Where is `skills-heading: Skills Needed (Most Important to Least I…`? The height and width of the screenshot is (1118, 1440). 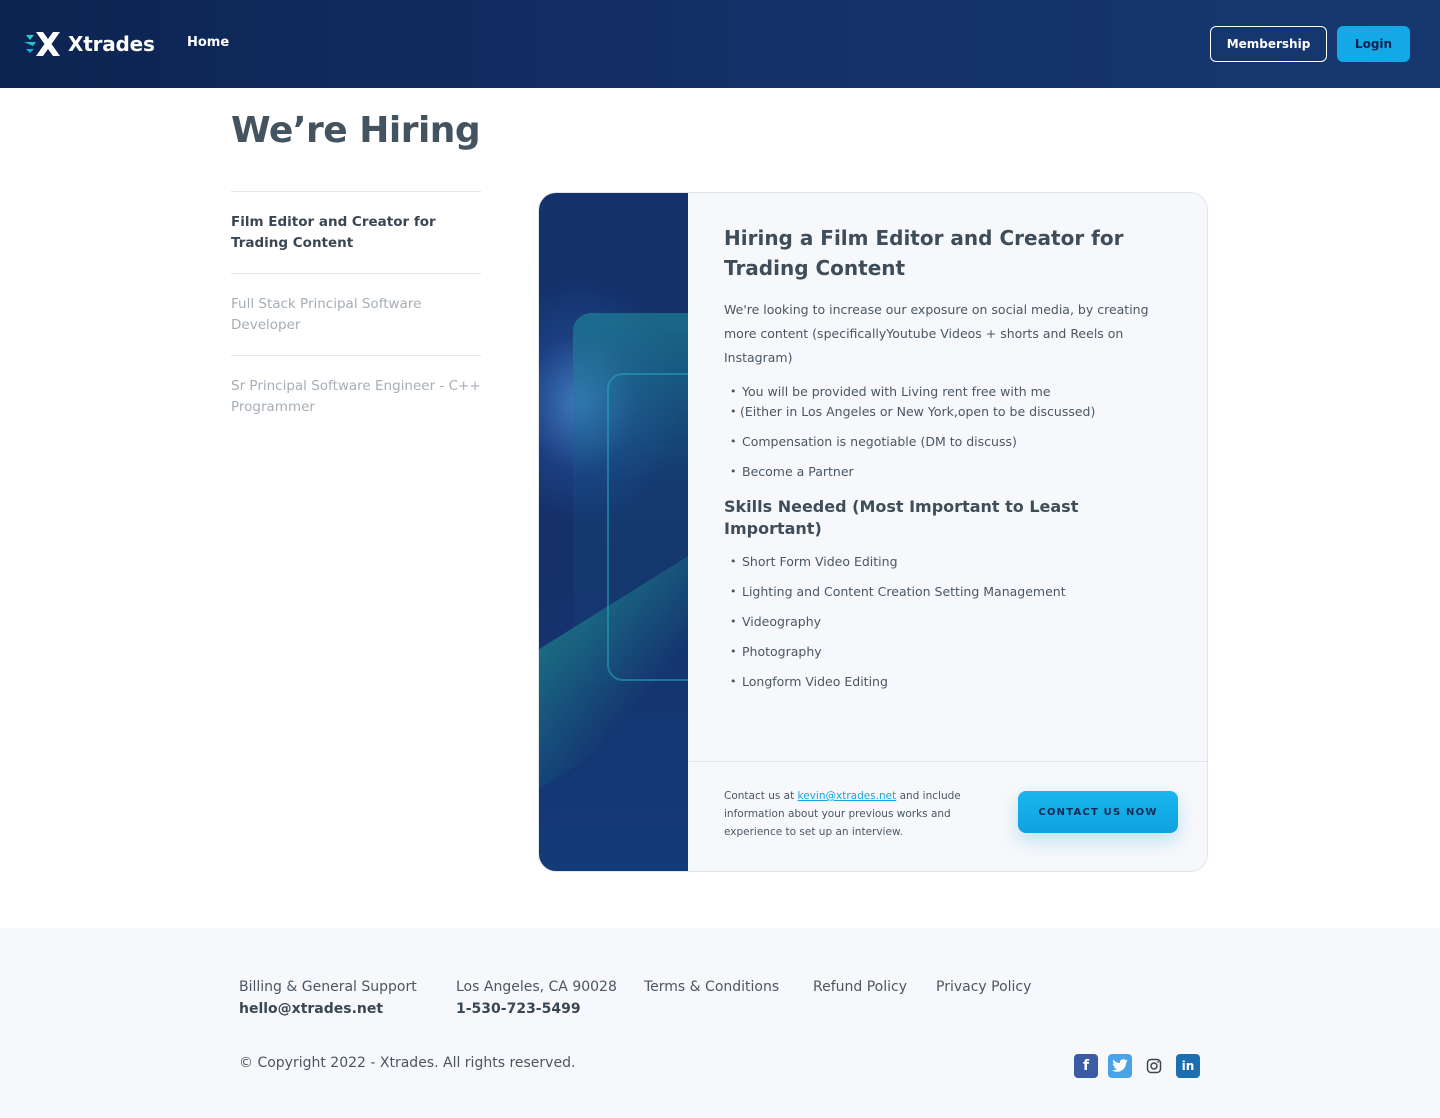
skills-heading: Skills Needed (Most Important to Least I… is located at coordinates (901, 517).